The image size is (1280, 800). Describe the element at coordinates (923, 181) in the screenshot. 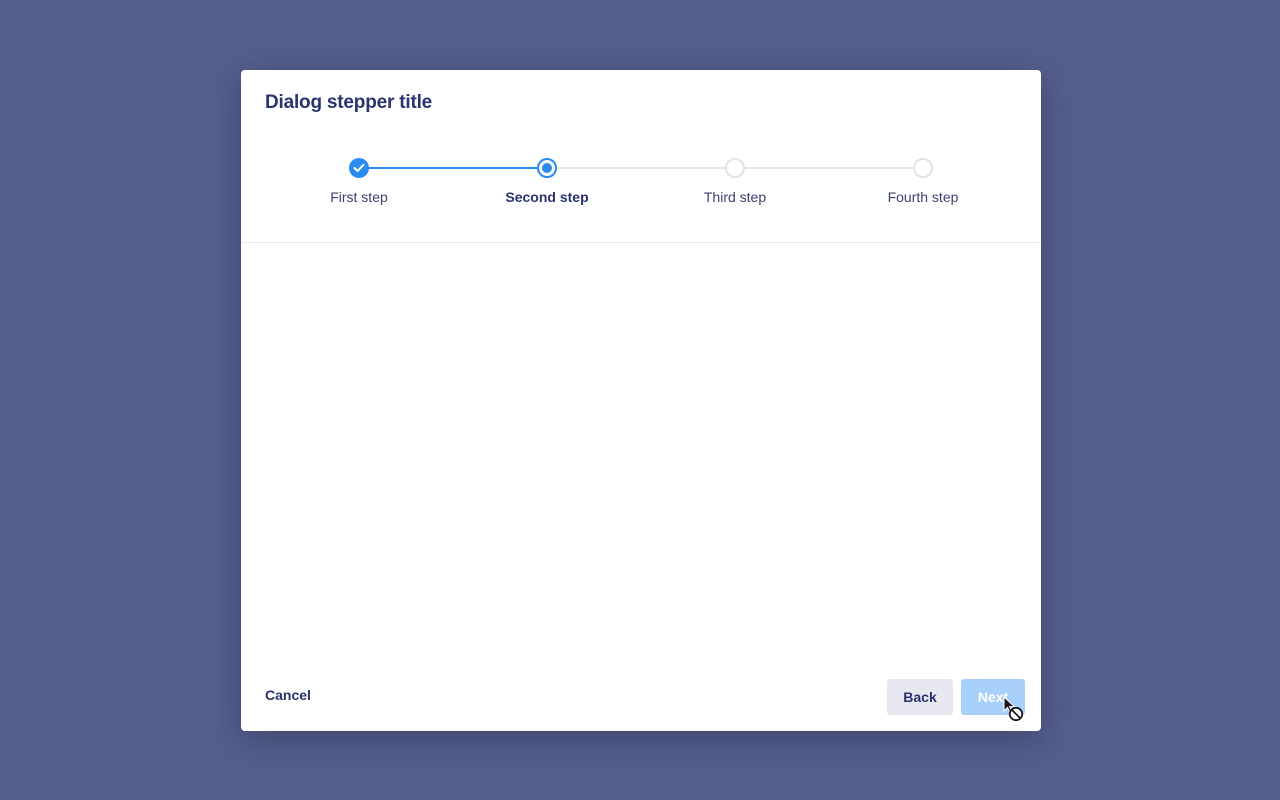

I see `step-fourth: Fourth step` at that location.